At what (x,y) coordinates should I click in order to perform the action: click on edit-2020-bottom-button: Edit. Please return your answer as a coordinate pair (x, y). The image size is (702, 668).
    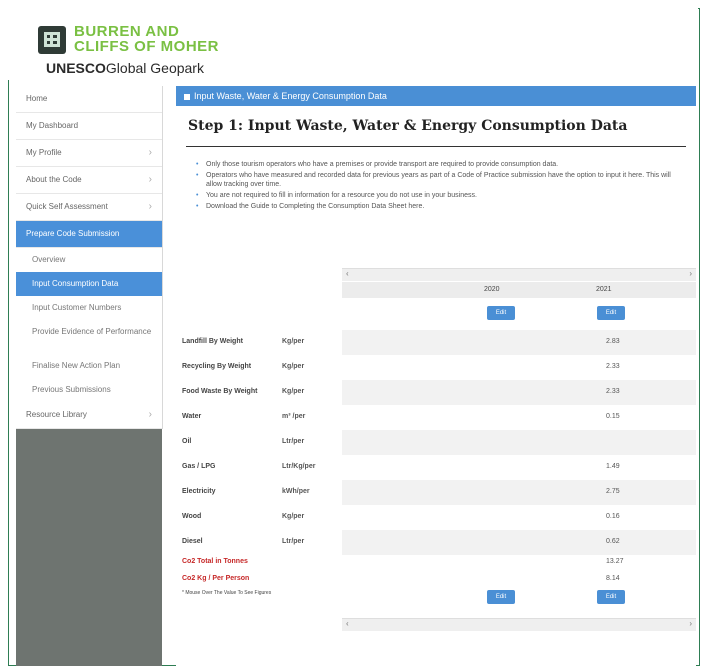
    Looking at the image, I should click on (501, 597).